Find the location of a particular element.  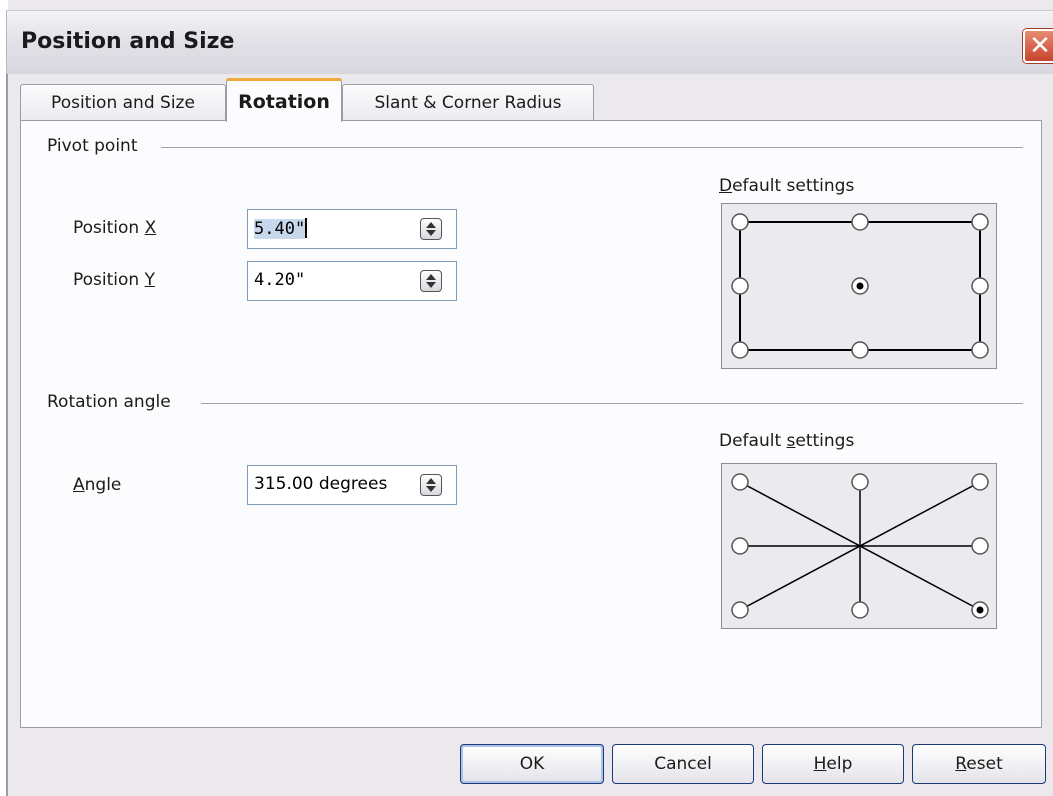

pivot-selected-dot is located at coordinates (860, 286).